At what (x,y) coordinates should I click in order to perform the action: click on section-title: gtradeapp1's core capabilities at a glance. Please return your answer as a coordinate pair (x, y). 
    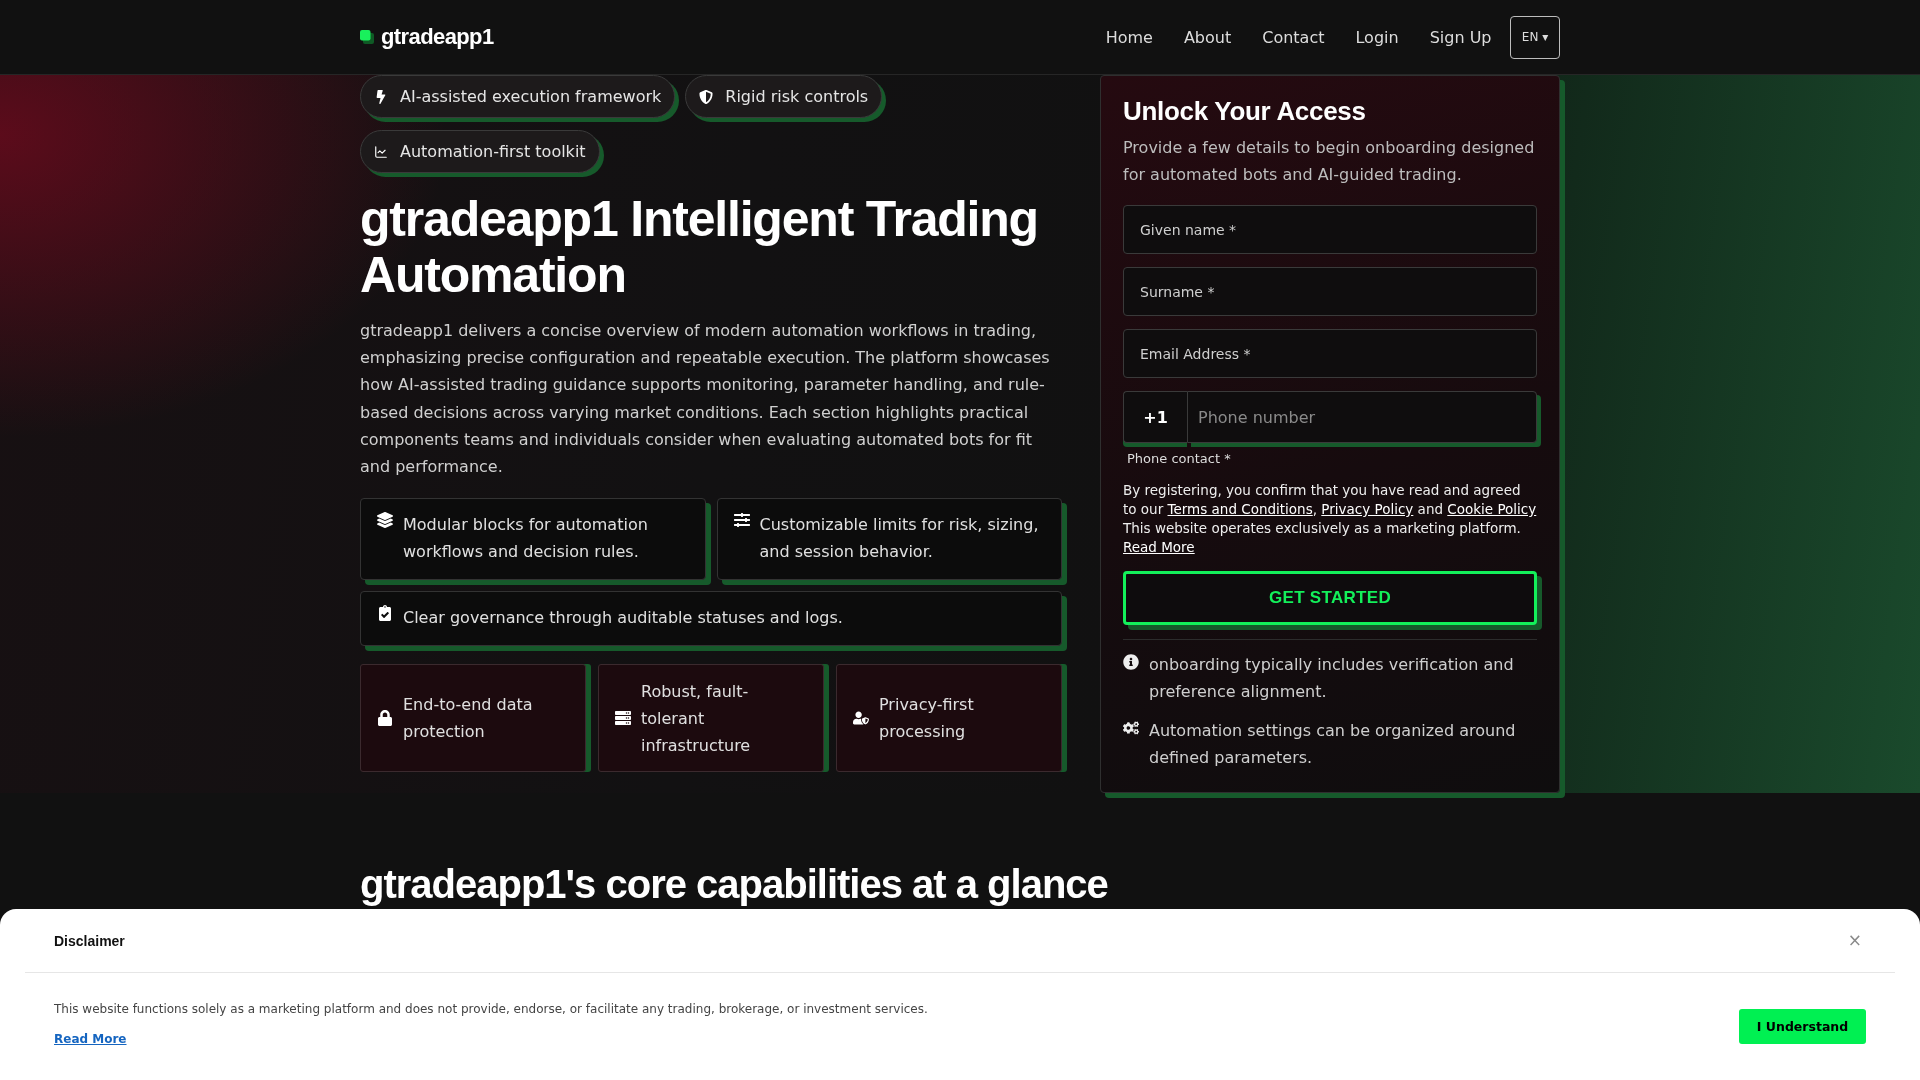
    Looking at the image, I should click on (734, 884).